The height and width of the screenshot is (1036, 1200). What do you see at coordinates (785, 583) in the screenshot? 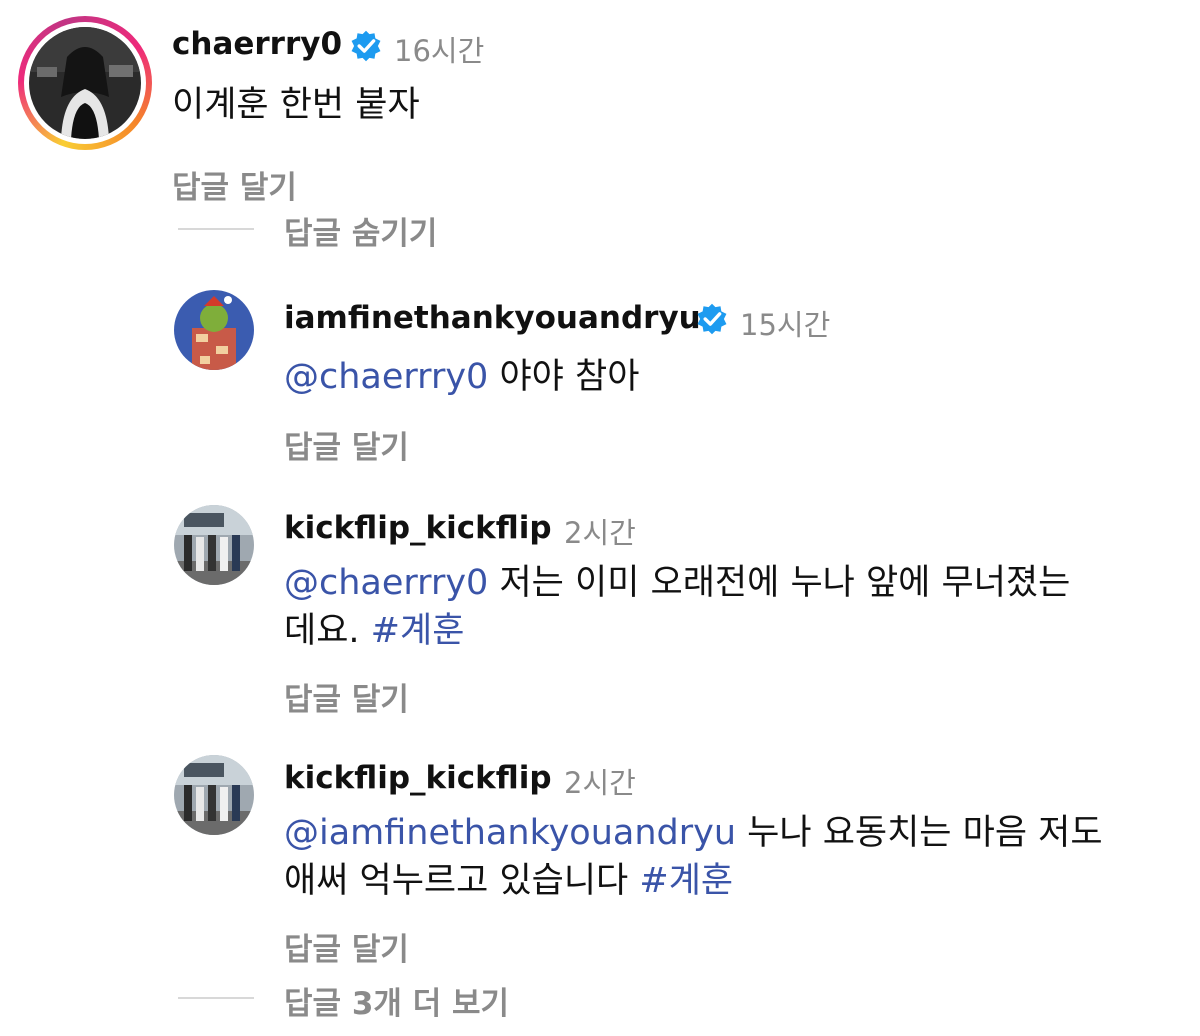
I see `comment-body: 저는 이미 오래전에 누나 앞에 무너졌는` at bounding box center [785, 583].